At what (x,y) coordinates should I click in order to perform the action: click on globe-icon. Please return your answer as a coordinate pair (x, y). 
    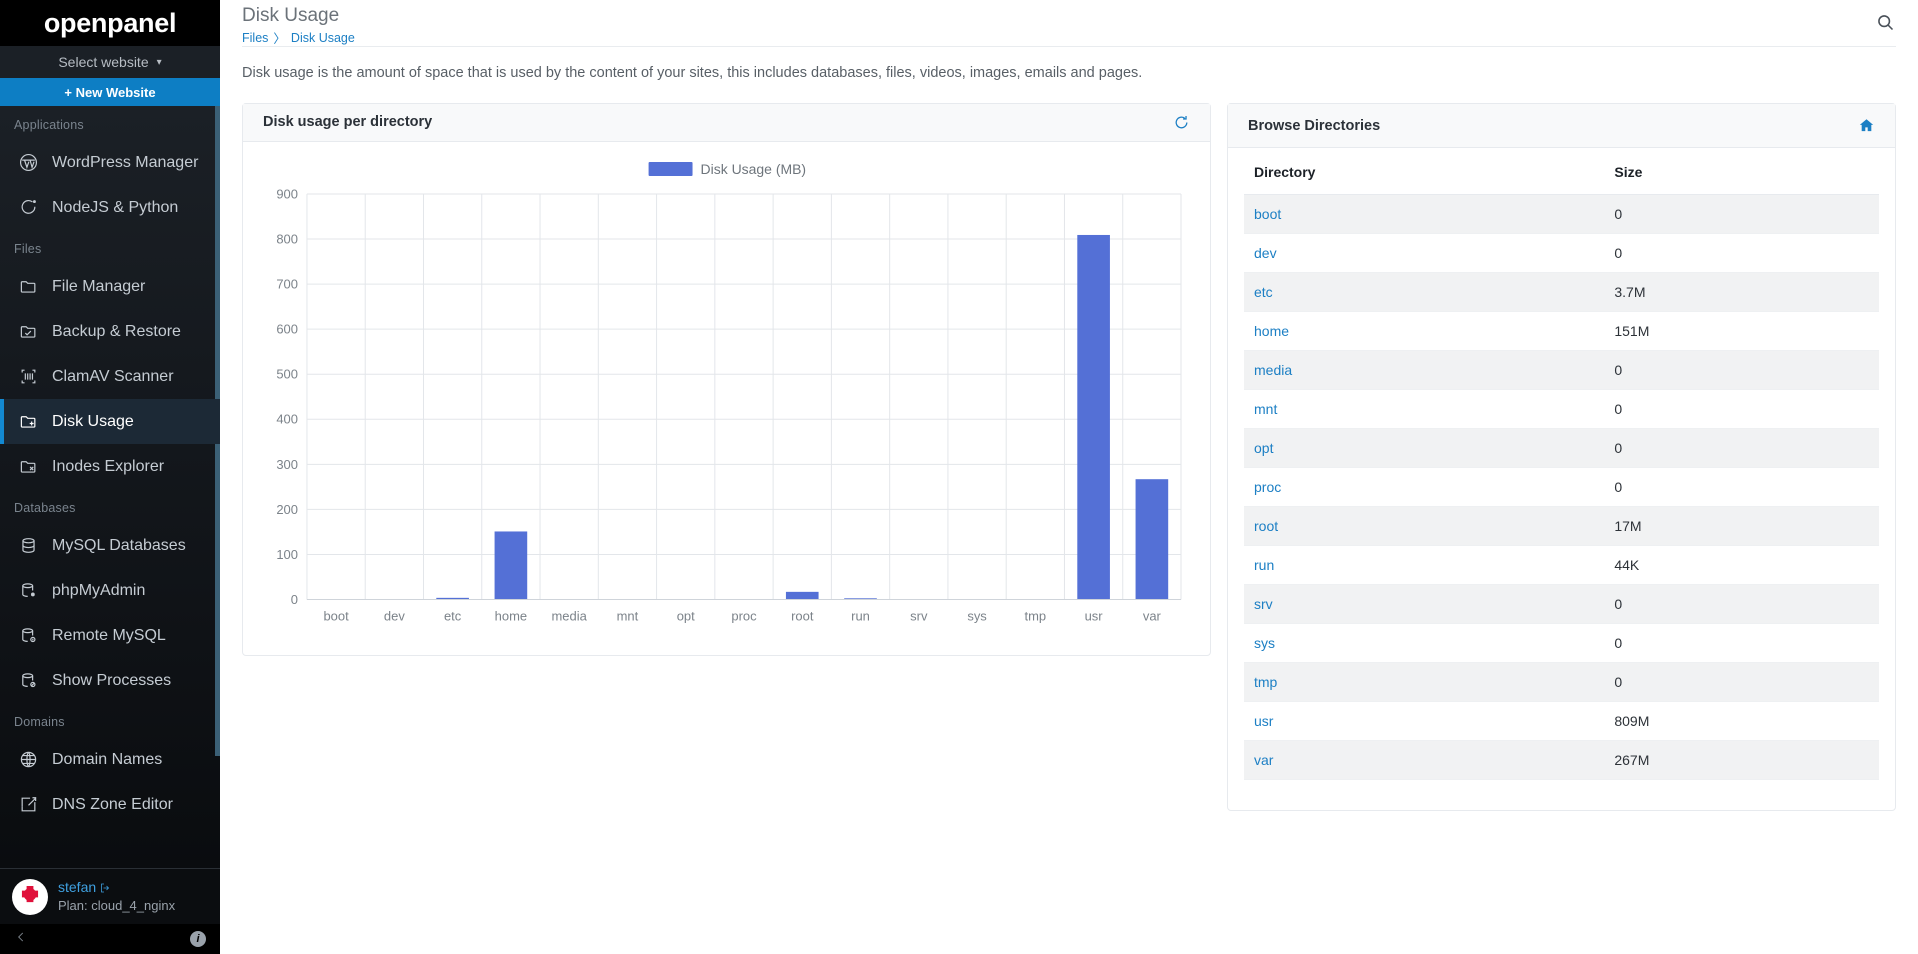
    Looking at the image, I should click on (28, 760).